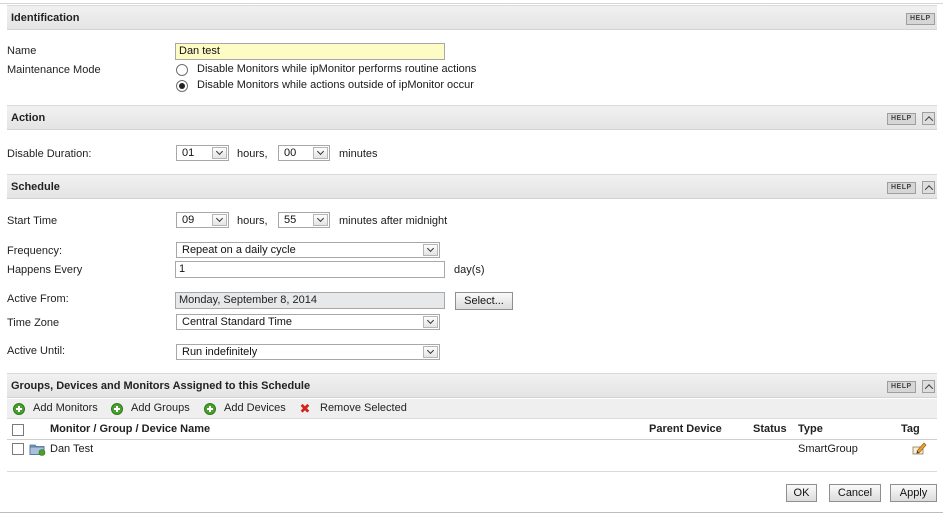 This screenshot has height=516, width=943. I want to click on section-title: Identification, so click(45, 18).